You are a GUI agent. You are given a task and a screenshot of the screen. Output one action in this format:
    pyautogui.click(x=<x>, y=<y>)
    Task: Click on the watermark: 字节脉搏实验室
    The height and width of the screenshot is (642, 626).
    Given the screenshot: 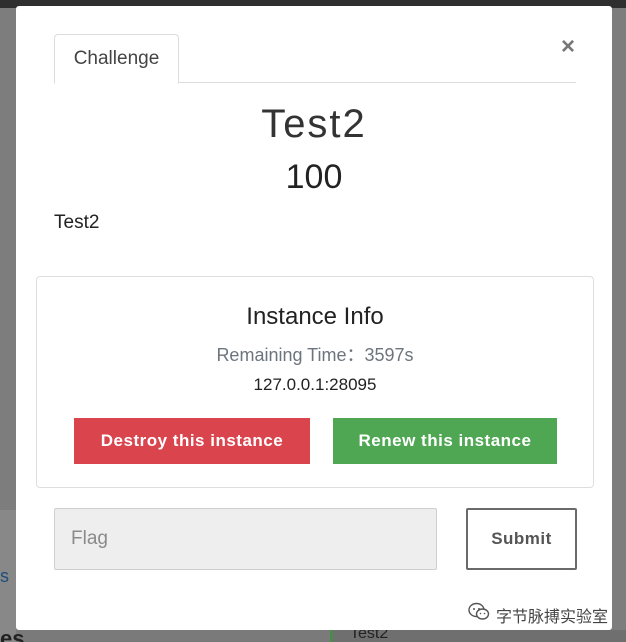 What is the action you would take?
    pyautogui.click(x=538, y=614)
    